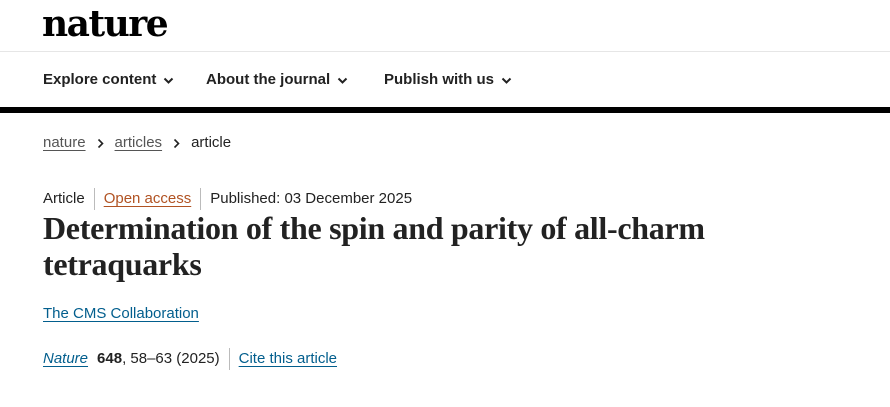 This screenshot has height=407, width=890. I want to click on published-date: Published: 03 December 2025, so click(311, 198).